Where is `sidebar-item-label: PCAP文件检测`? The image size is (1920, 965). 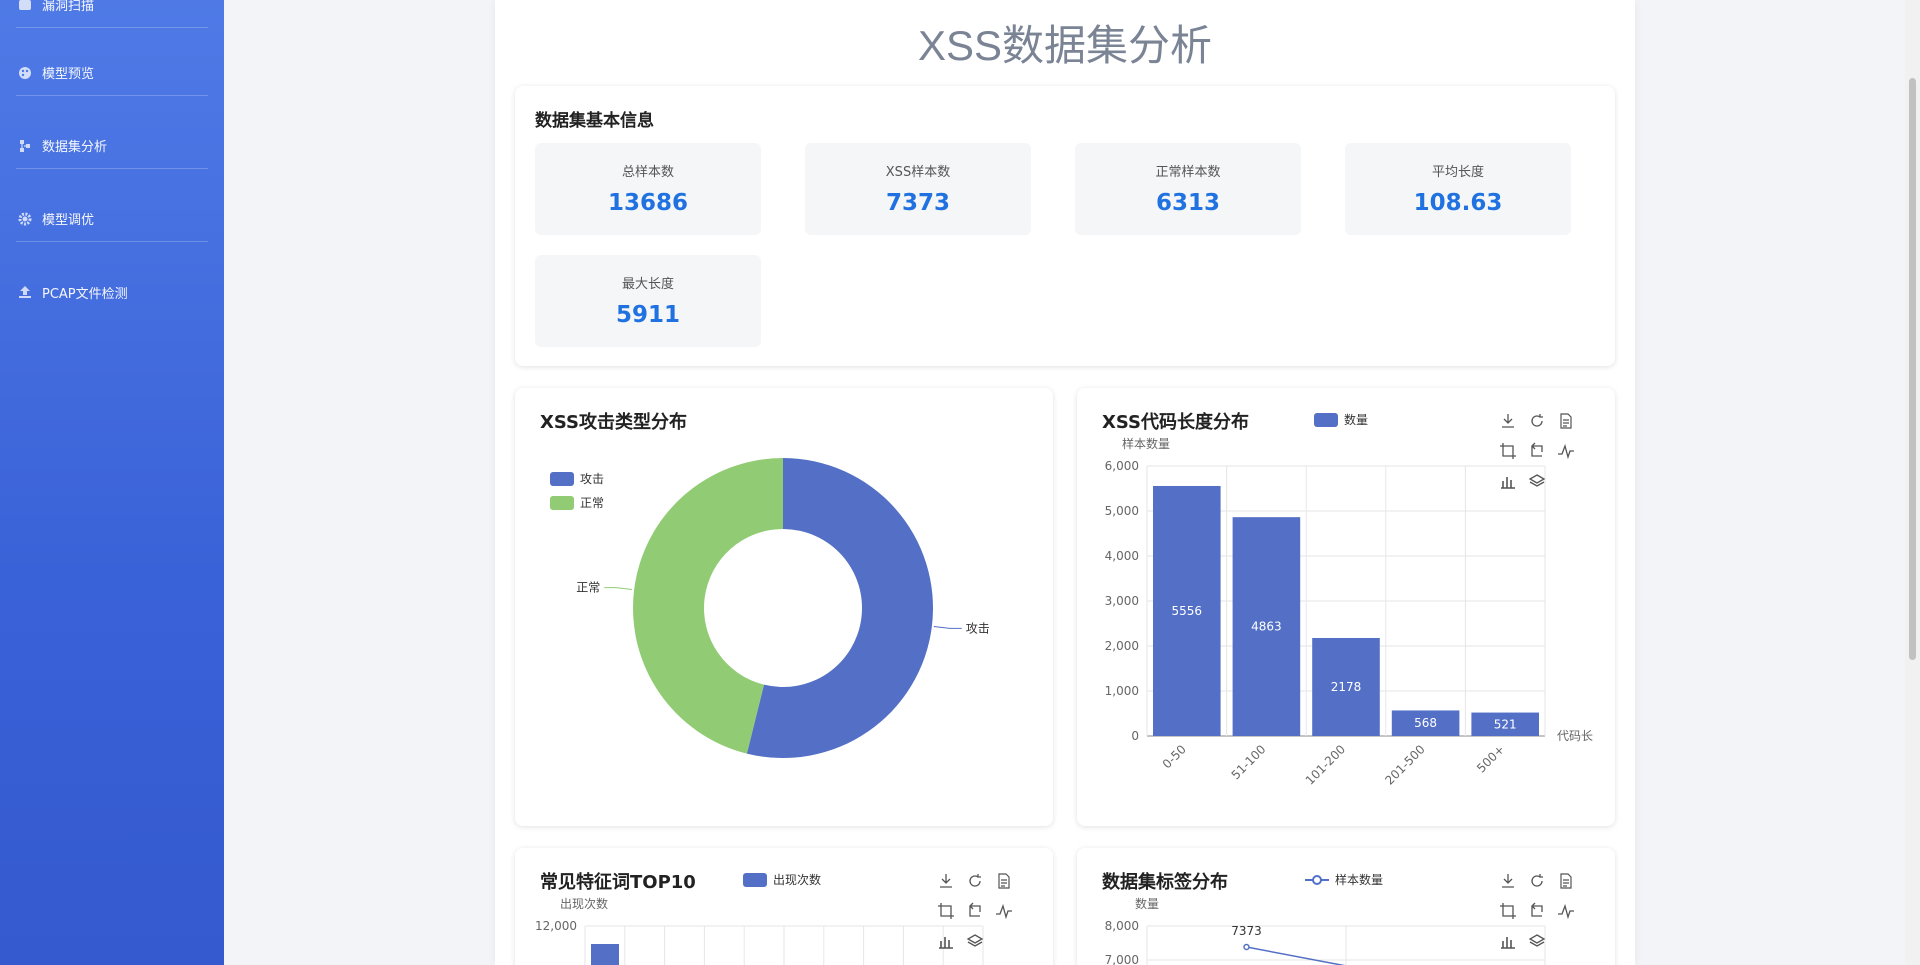 sidebar-item-label: PCAP文件检测 is located at coordinates (85, 294).